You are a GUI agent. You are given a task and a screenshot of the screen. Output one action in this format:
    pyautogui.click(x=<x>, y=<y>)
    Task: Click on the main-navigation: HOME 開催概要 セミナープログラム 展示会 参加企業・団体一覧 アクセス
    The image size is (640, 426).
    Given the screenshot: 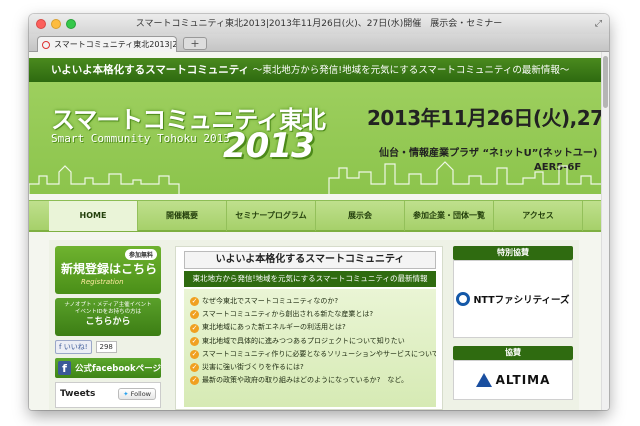 What is the action you would take?
    pyautogui.click(x=315, y=216)
    